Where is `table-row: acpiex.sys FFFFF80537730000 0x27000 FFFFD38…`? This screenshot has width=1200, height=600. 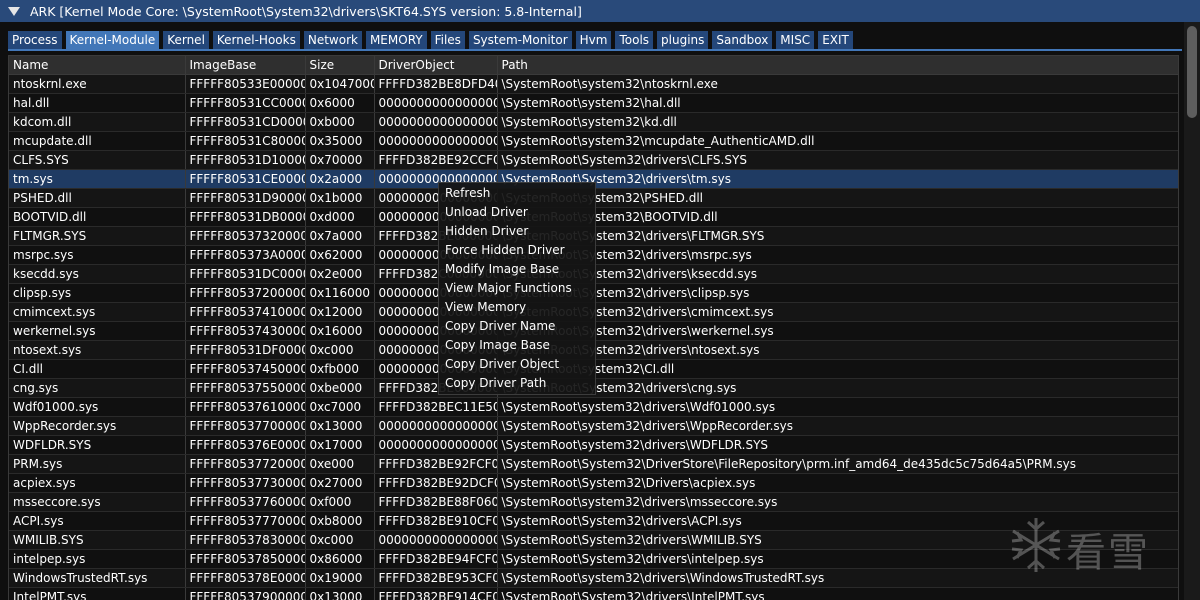 table-row: acpiex.sys FFFFF80537730000 0x27000 FFFFD38… is located at coordinates (593, 483).